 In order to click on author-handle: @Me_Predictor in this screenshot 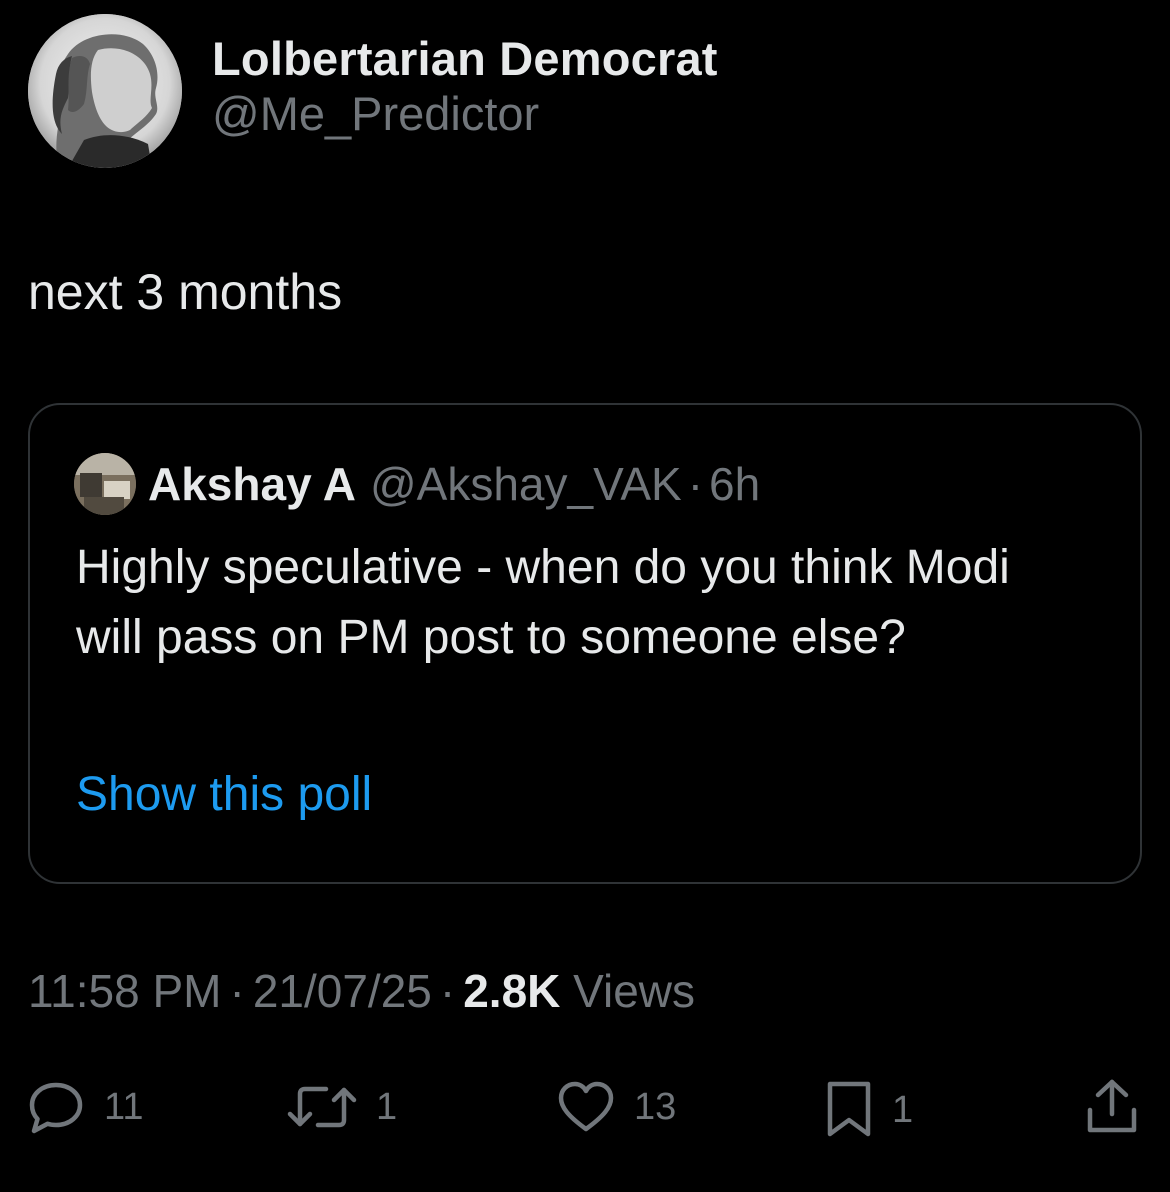, I will do `click(465, 114)`.